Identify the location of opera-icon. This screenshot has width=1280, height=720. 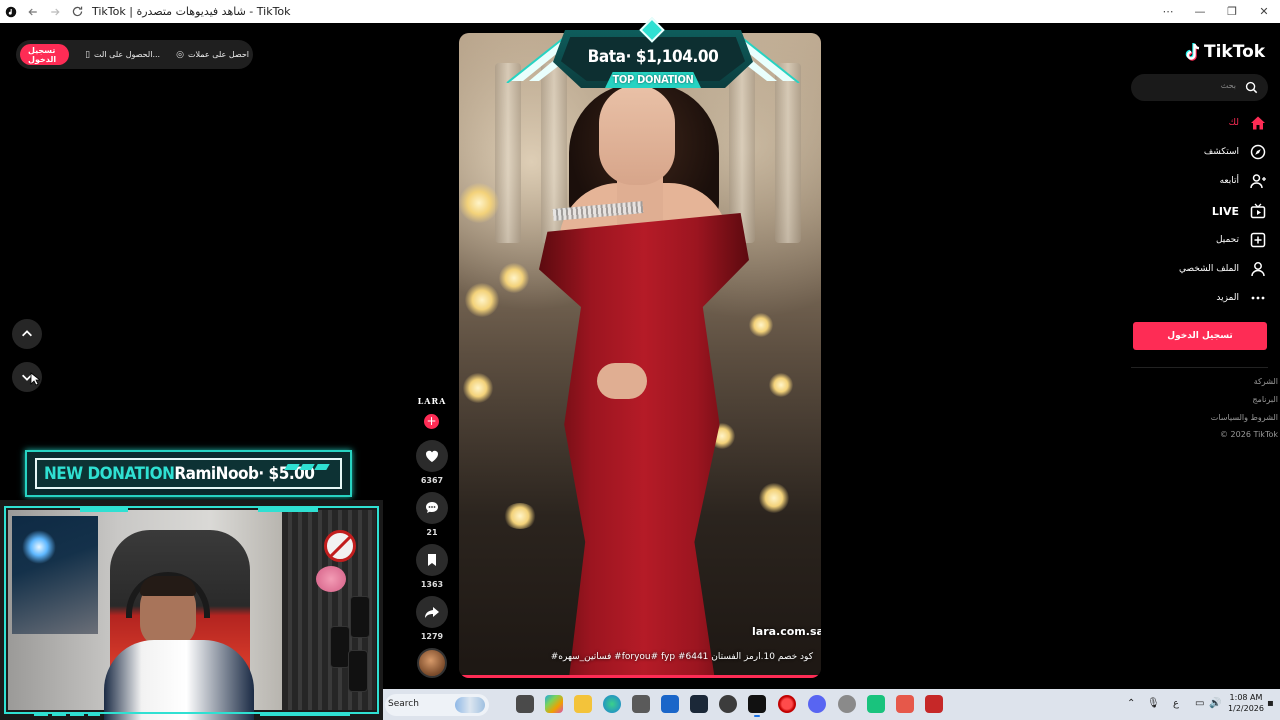
(787, 704).